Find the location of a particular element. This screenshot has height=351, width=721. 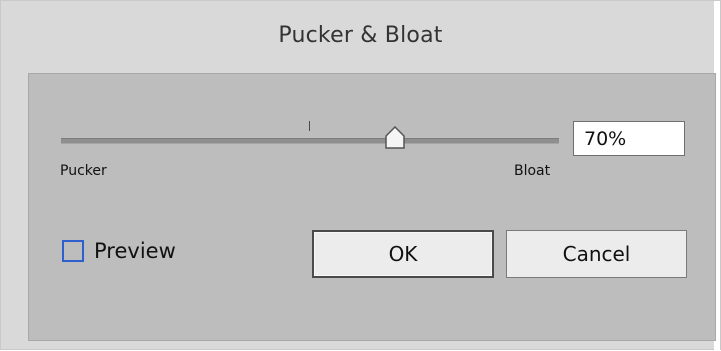

bloat-value-field is located at coordinates (629, 138).